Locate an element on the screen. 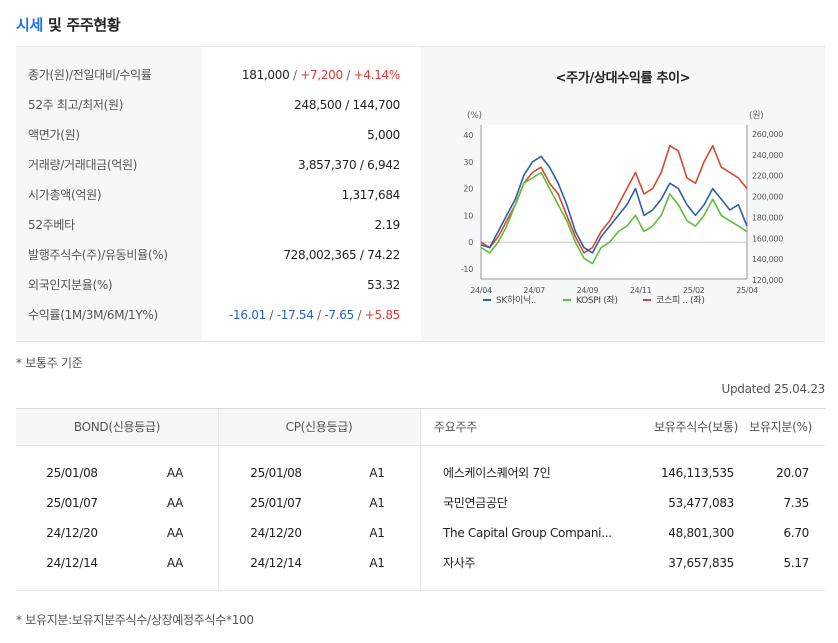  summary-row: 52주베타 2.19 is located at coordinates (218, 225).